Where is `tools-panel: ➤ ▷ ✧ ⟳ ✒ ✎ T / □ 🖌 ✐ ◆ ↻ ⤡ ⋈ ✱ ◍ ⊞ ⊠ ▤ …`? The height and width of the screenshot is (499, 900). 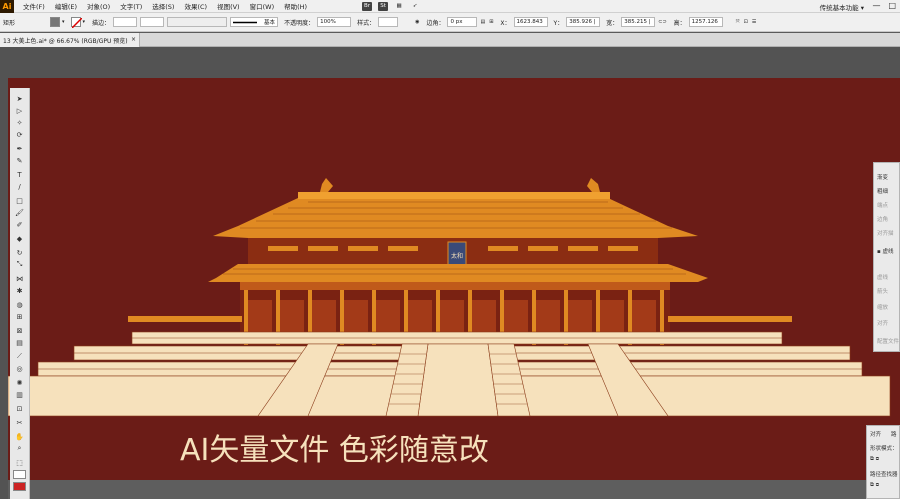 tools-panel: ➤ ▷ ✧ ⟳ ✒ ✎ T / □ 🖌 ✐ ◆ ↻ ⤡ ⋈ ✱ ◍ ⊞ ⊠ ▤ … is located at coordinates (20, 293).